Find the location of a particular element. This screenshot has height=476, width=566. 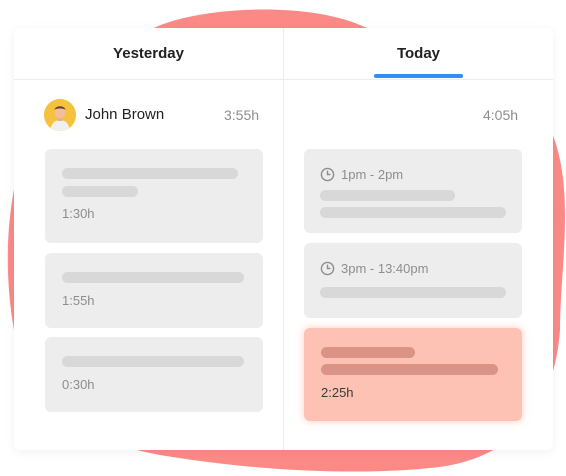

column-divider is located at coordinates (283, 239).